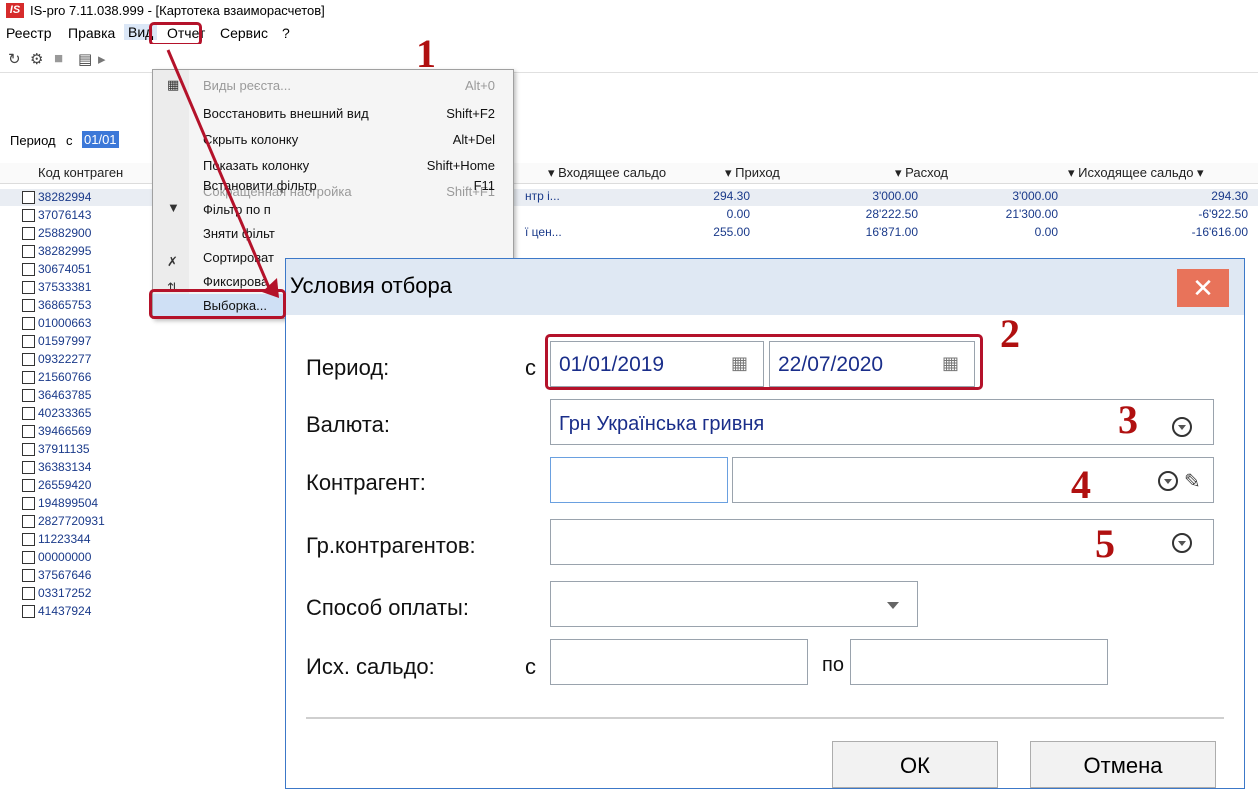 The image size is (1258, 789). Describe the element at coordinates (222, 173) in the screenshot. I see `annotation-arrow` at that location.